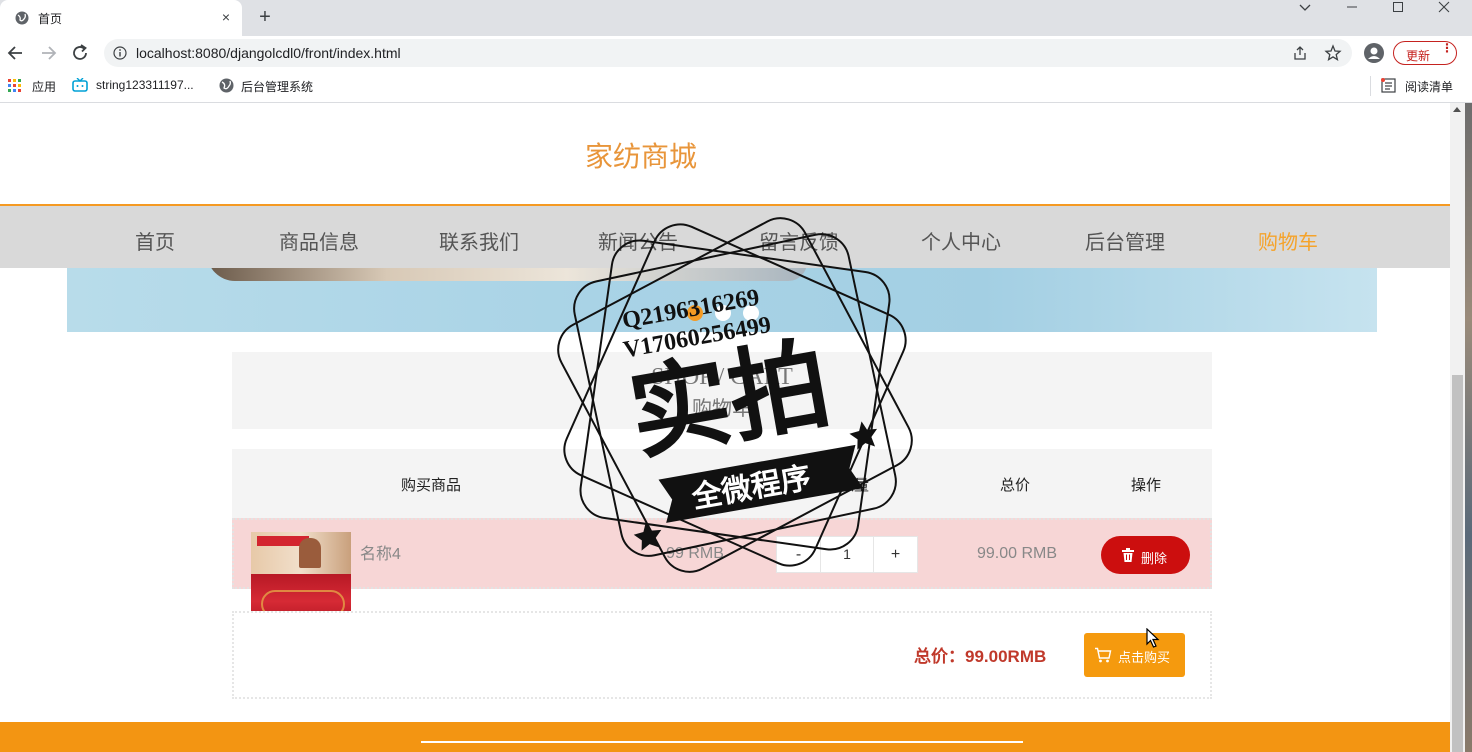  I want to click on col-action: 操作, so click(1145, 485).